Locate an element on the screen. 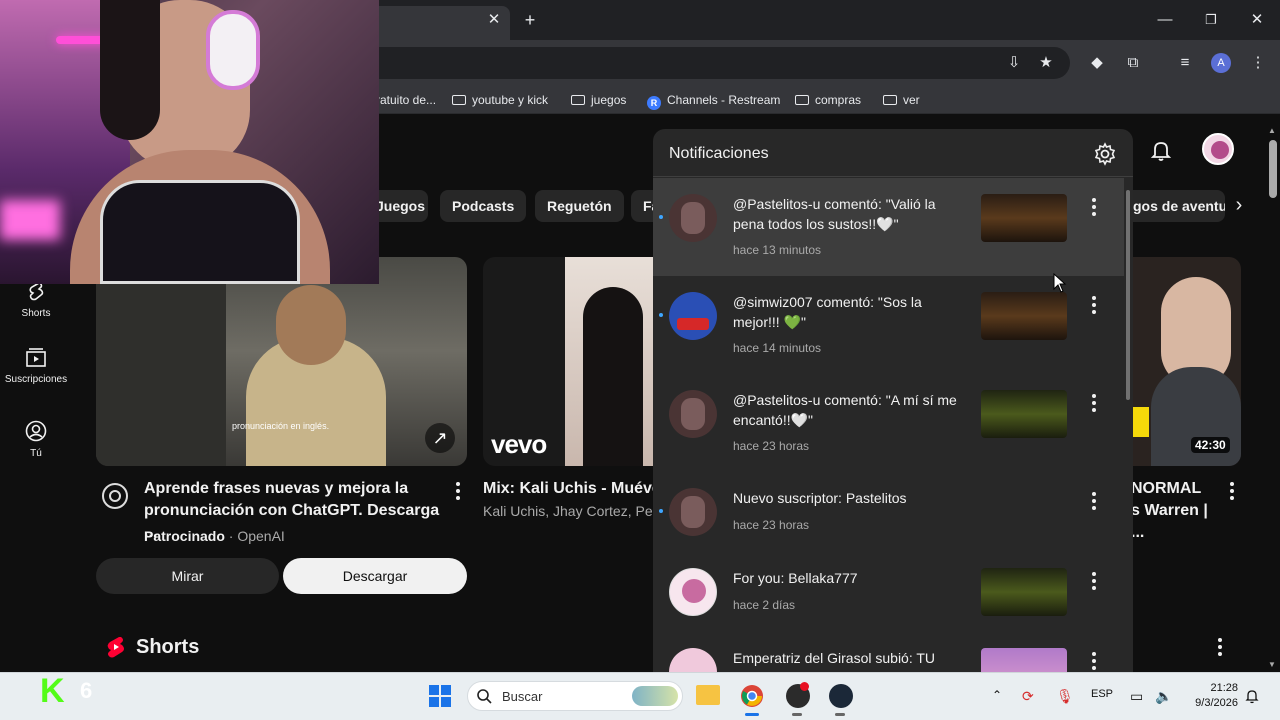 This screenshot has height=720, width=1280. chip-aventuras: gos de aventur is located at coordinates (1178, 206).